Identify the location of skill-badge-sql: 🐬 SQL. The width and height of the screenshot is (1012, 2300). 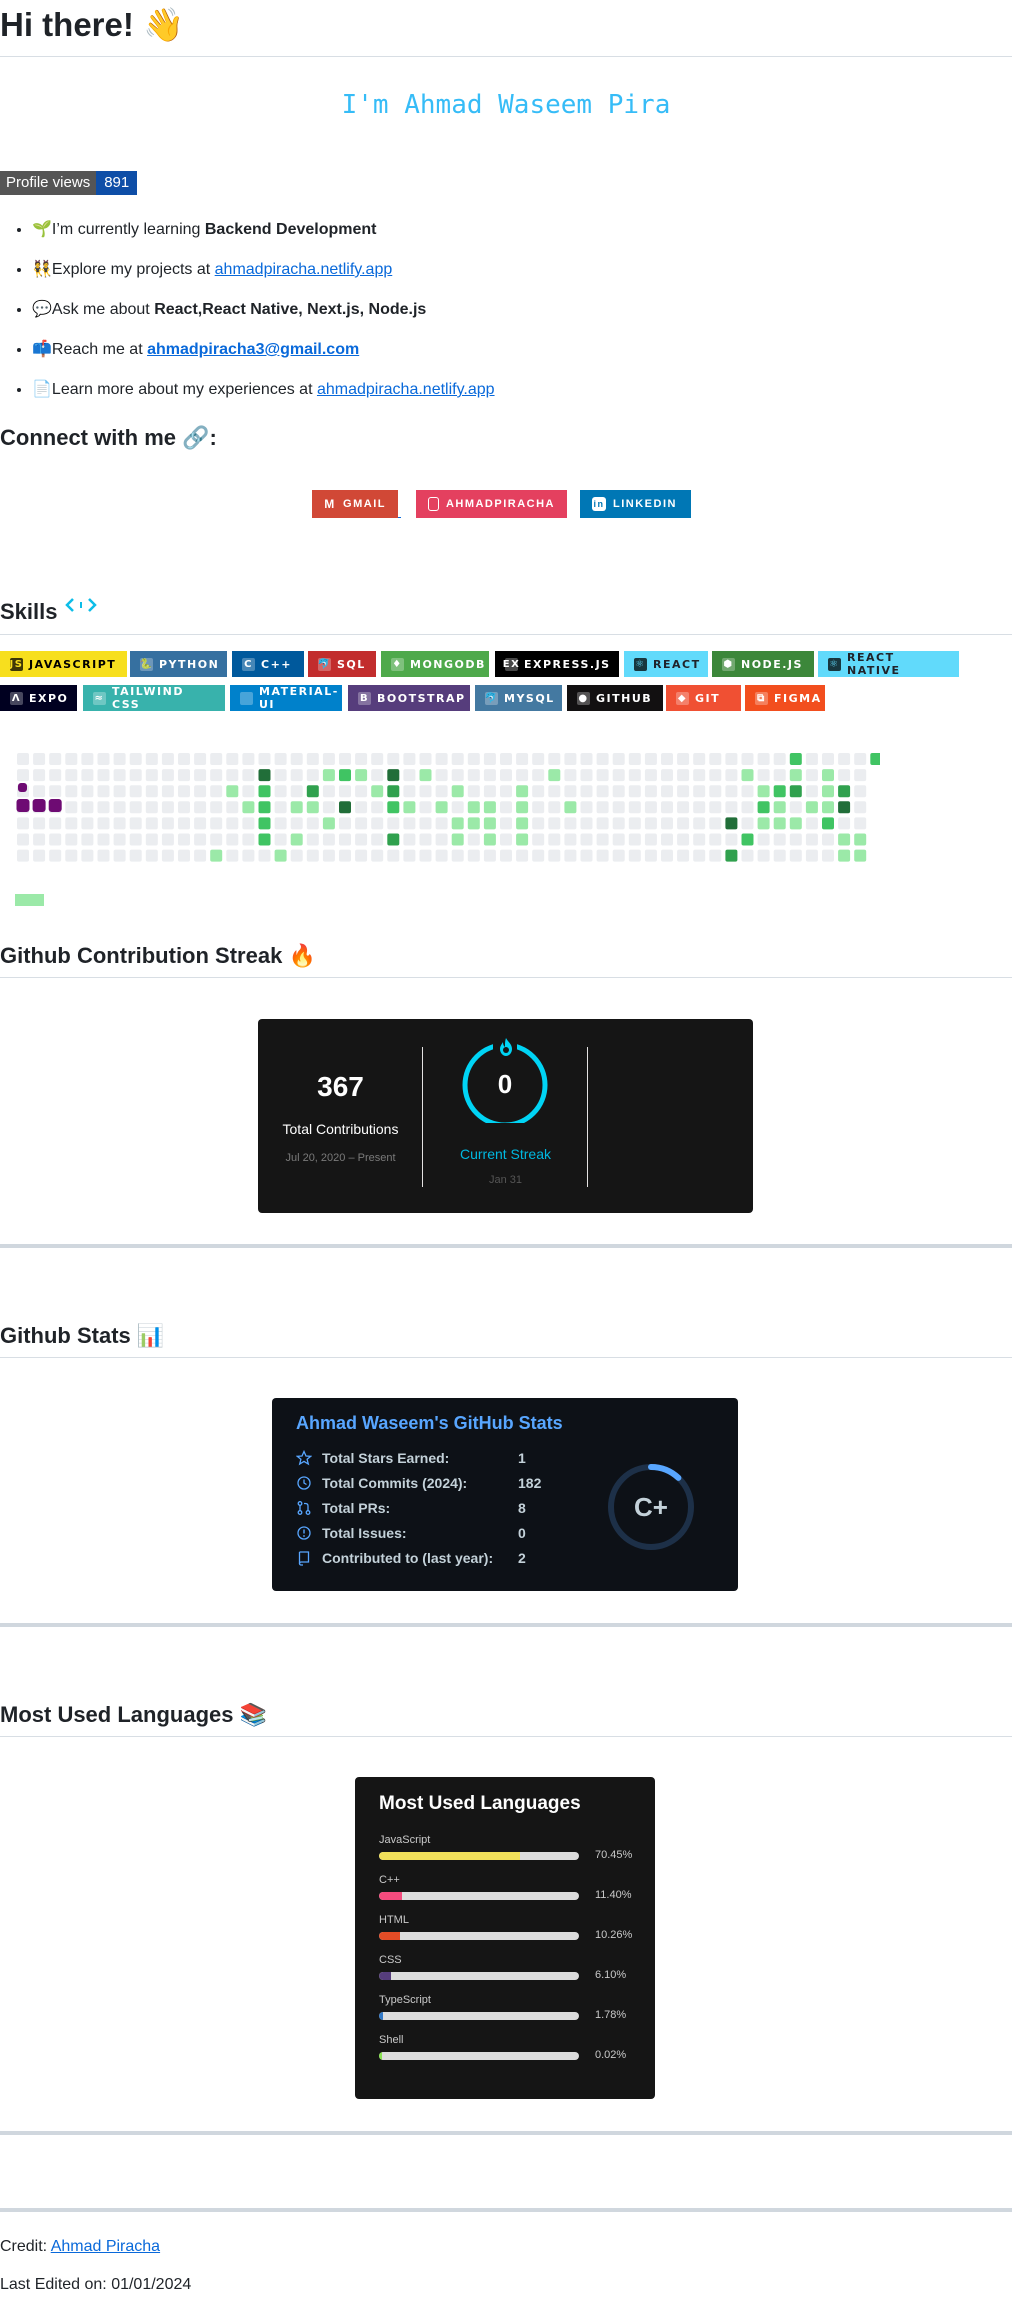
(342, 664).